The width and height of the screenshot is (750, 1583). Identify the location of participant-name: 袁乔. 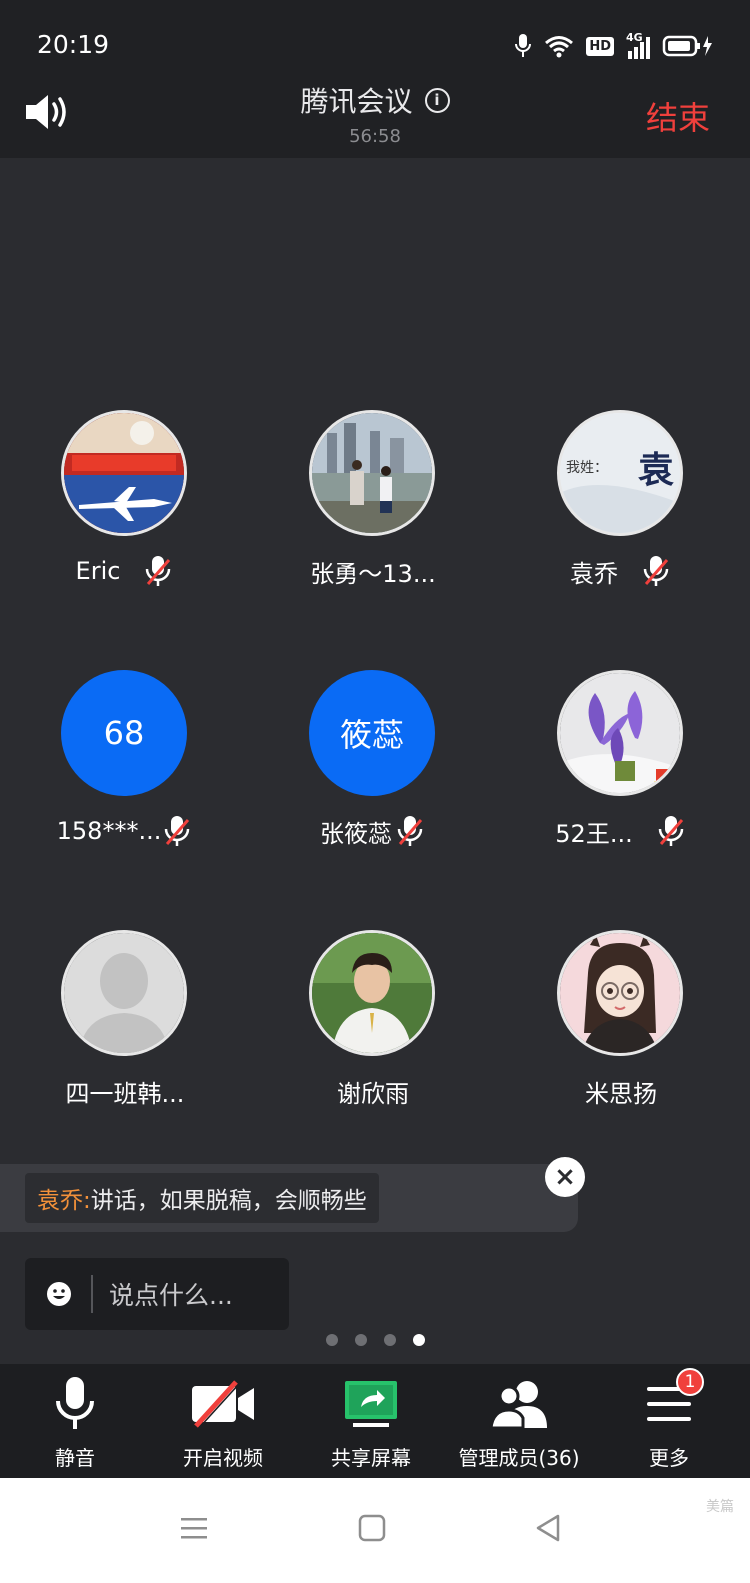
(594, 573).